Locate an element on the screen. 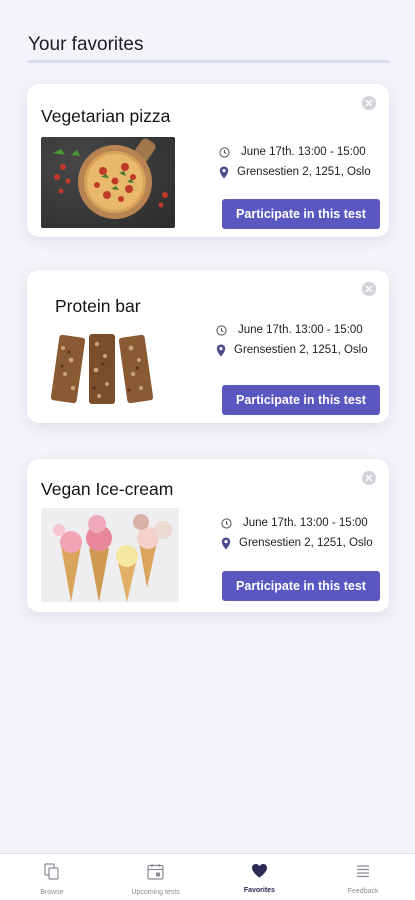  title-underline is located at coordinates (209, 61).